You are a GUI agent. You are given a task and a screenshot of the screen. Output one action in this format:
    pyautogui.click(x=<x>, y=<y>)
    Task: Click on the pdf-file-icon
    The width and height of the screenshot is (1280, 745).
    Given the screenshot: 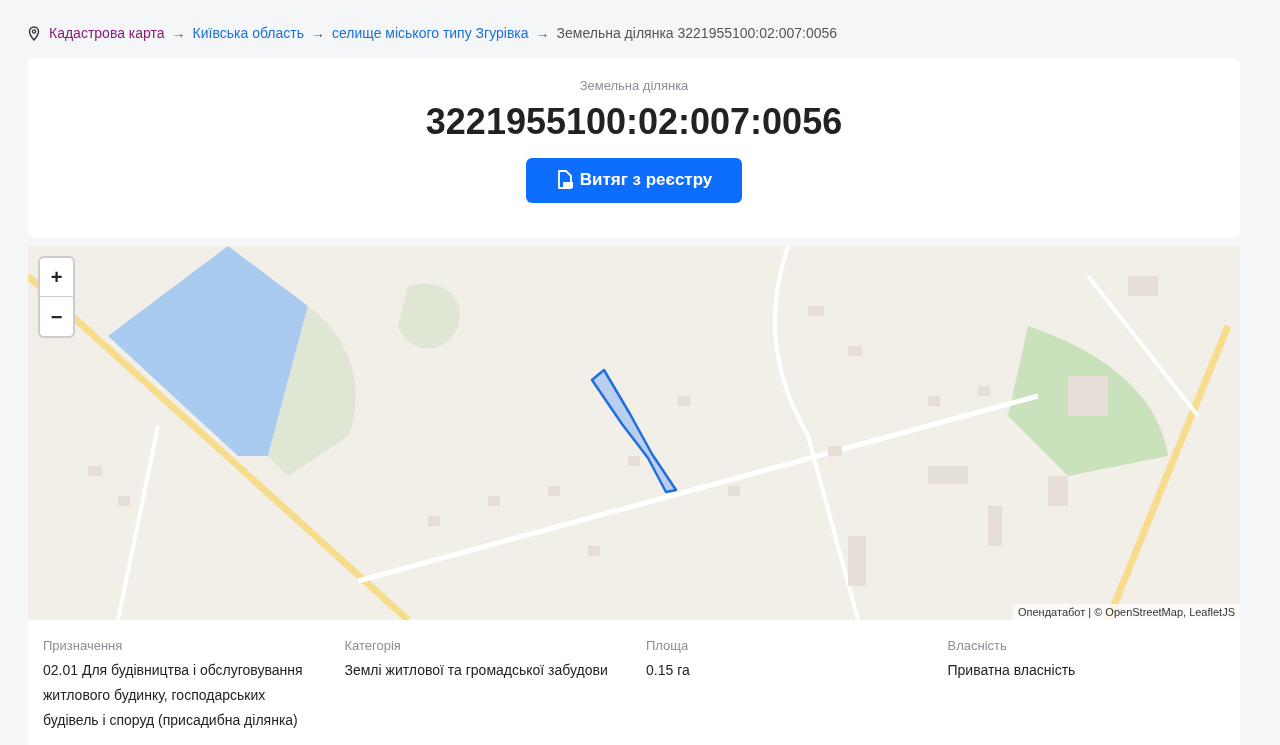 What is the action you would take?
    pyautogui.click(x=564, y=180)
    